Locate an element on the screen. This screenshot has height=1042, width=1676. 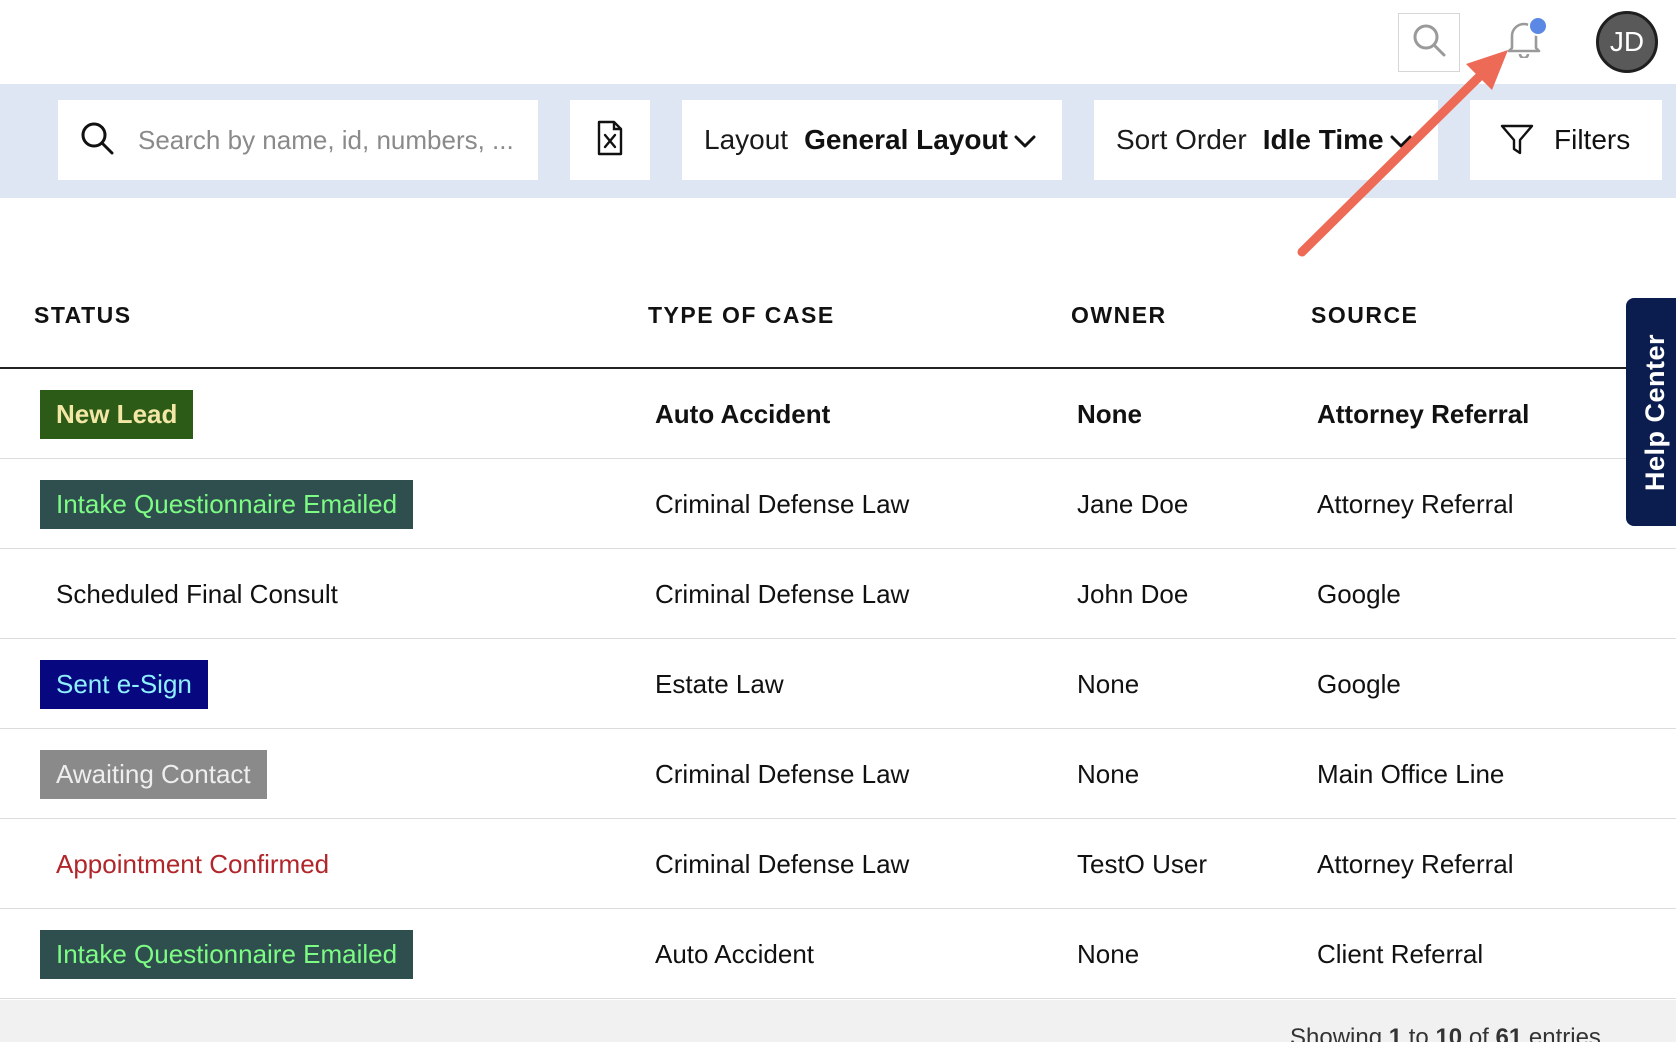
notification-dot is located at coordinates (1538, 26).